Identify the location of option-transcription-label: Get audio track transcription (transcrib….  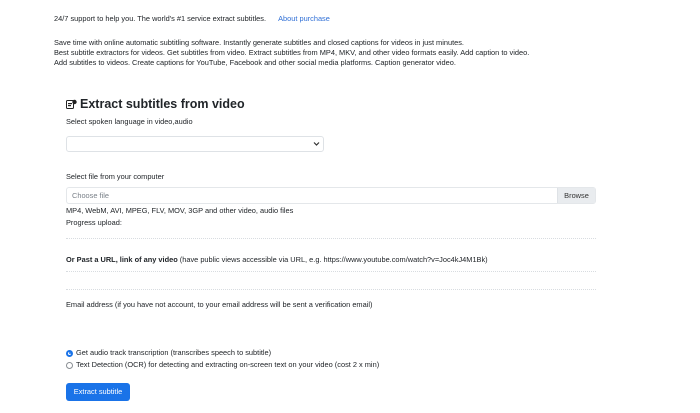
(174, 352).